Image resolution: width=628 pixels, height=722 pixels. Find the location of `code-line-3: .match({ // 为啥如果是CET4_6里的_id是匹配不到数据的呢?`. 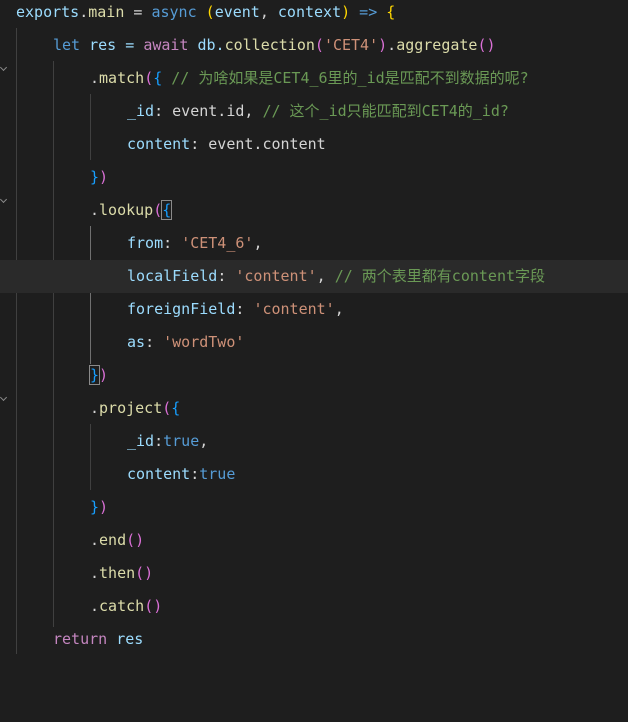

code-line-3: .match({ // 为啥如果是CET4_6里的_id是匹配不到数据的呢? is located at coordinates (314, 78).